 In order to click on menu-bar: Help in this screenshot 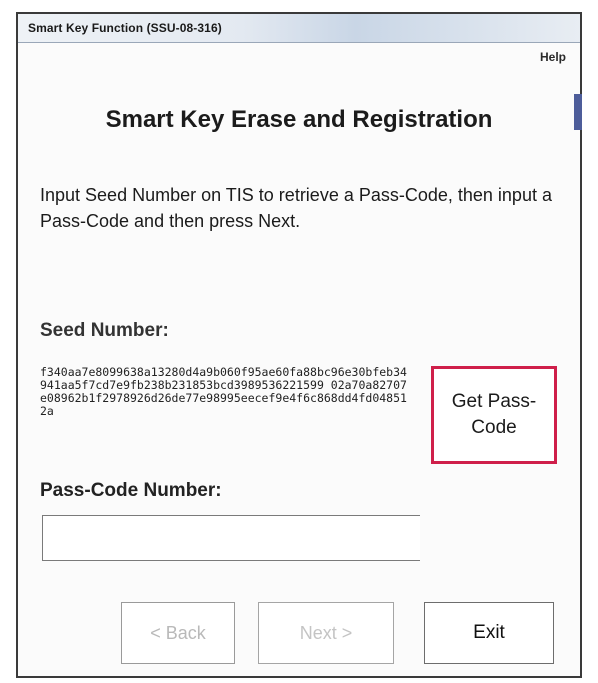, I will do `click(299, 56)`.